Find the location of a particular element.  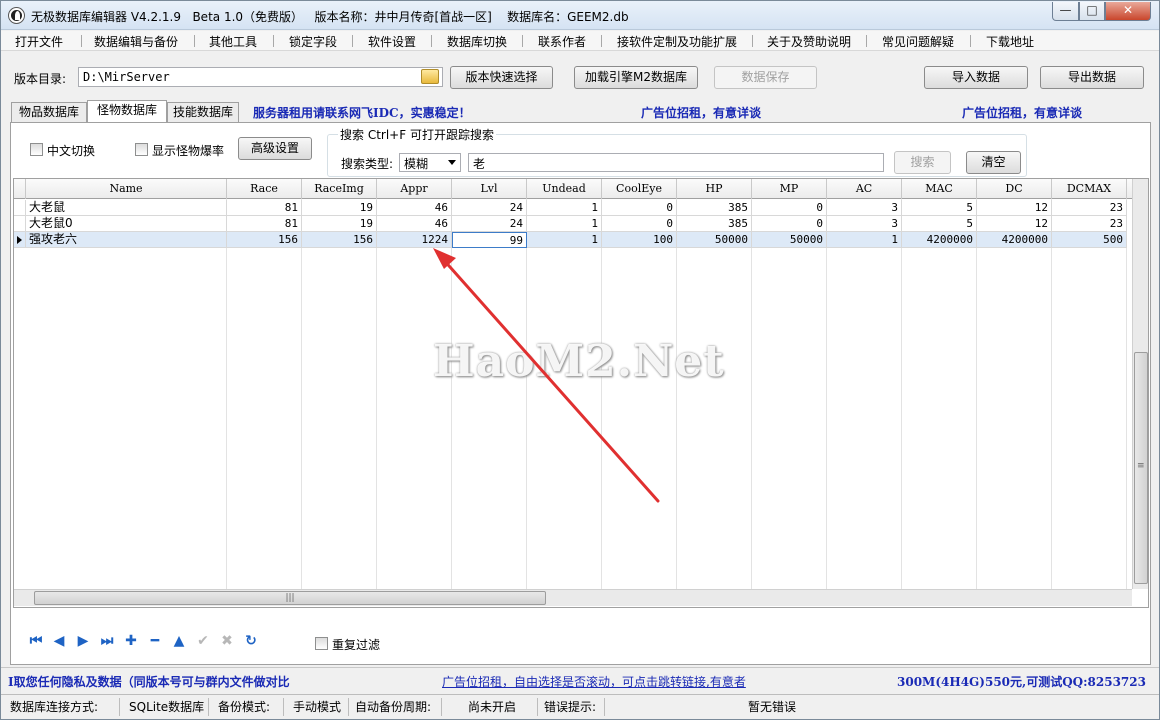

clear-button: 清空 is located at coordinates (993, 162).